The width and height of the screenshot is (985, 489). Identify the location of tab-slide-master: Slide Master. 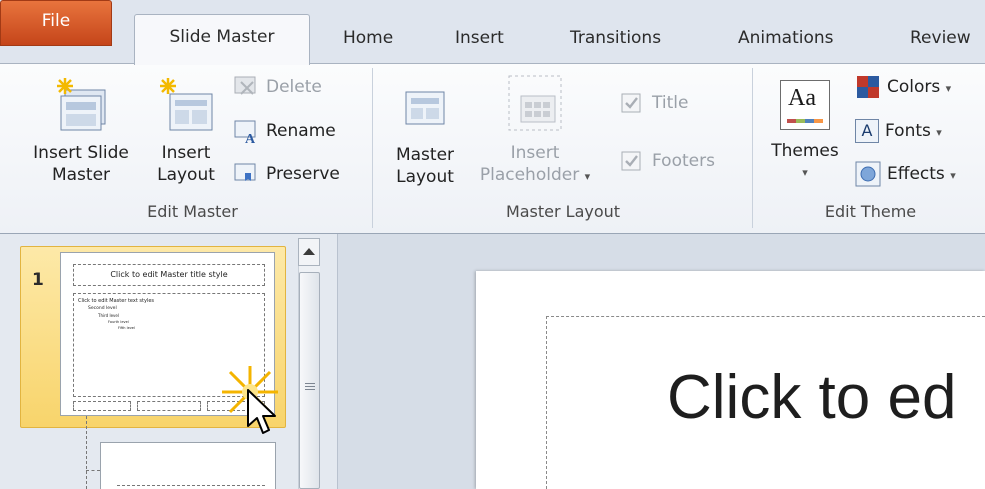
(222, 39).